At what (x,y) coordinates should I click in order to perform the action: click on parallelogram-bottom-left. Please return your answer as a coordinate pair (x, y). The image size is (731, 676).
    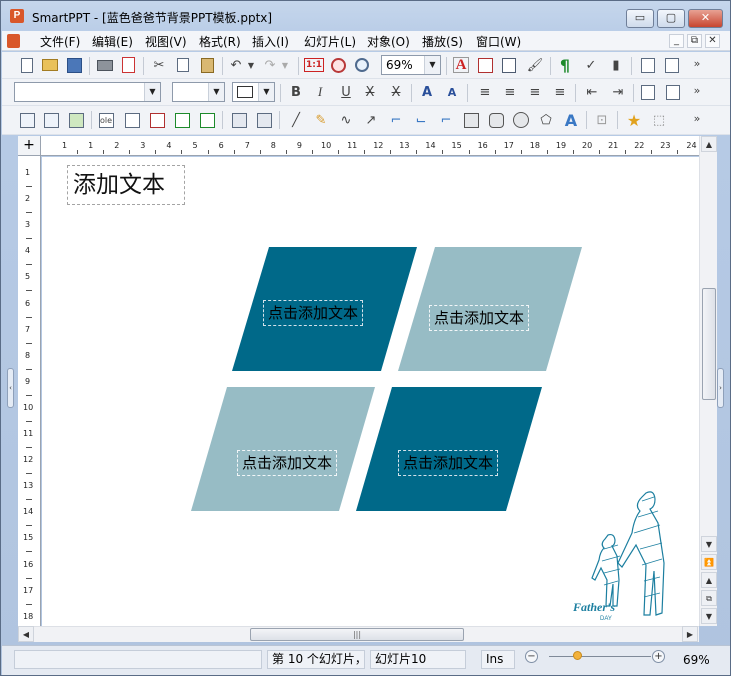
    Looking at the image, I should click on (283, 449).